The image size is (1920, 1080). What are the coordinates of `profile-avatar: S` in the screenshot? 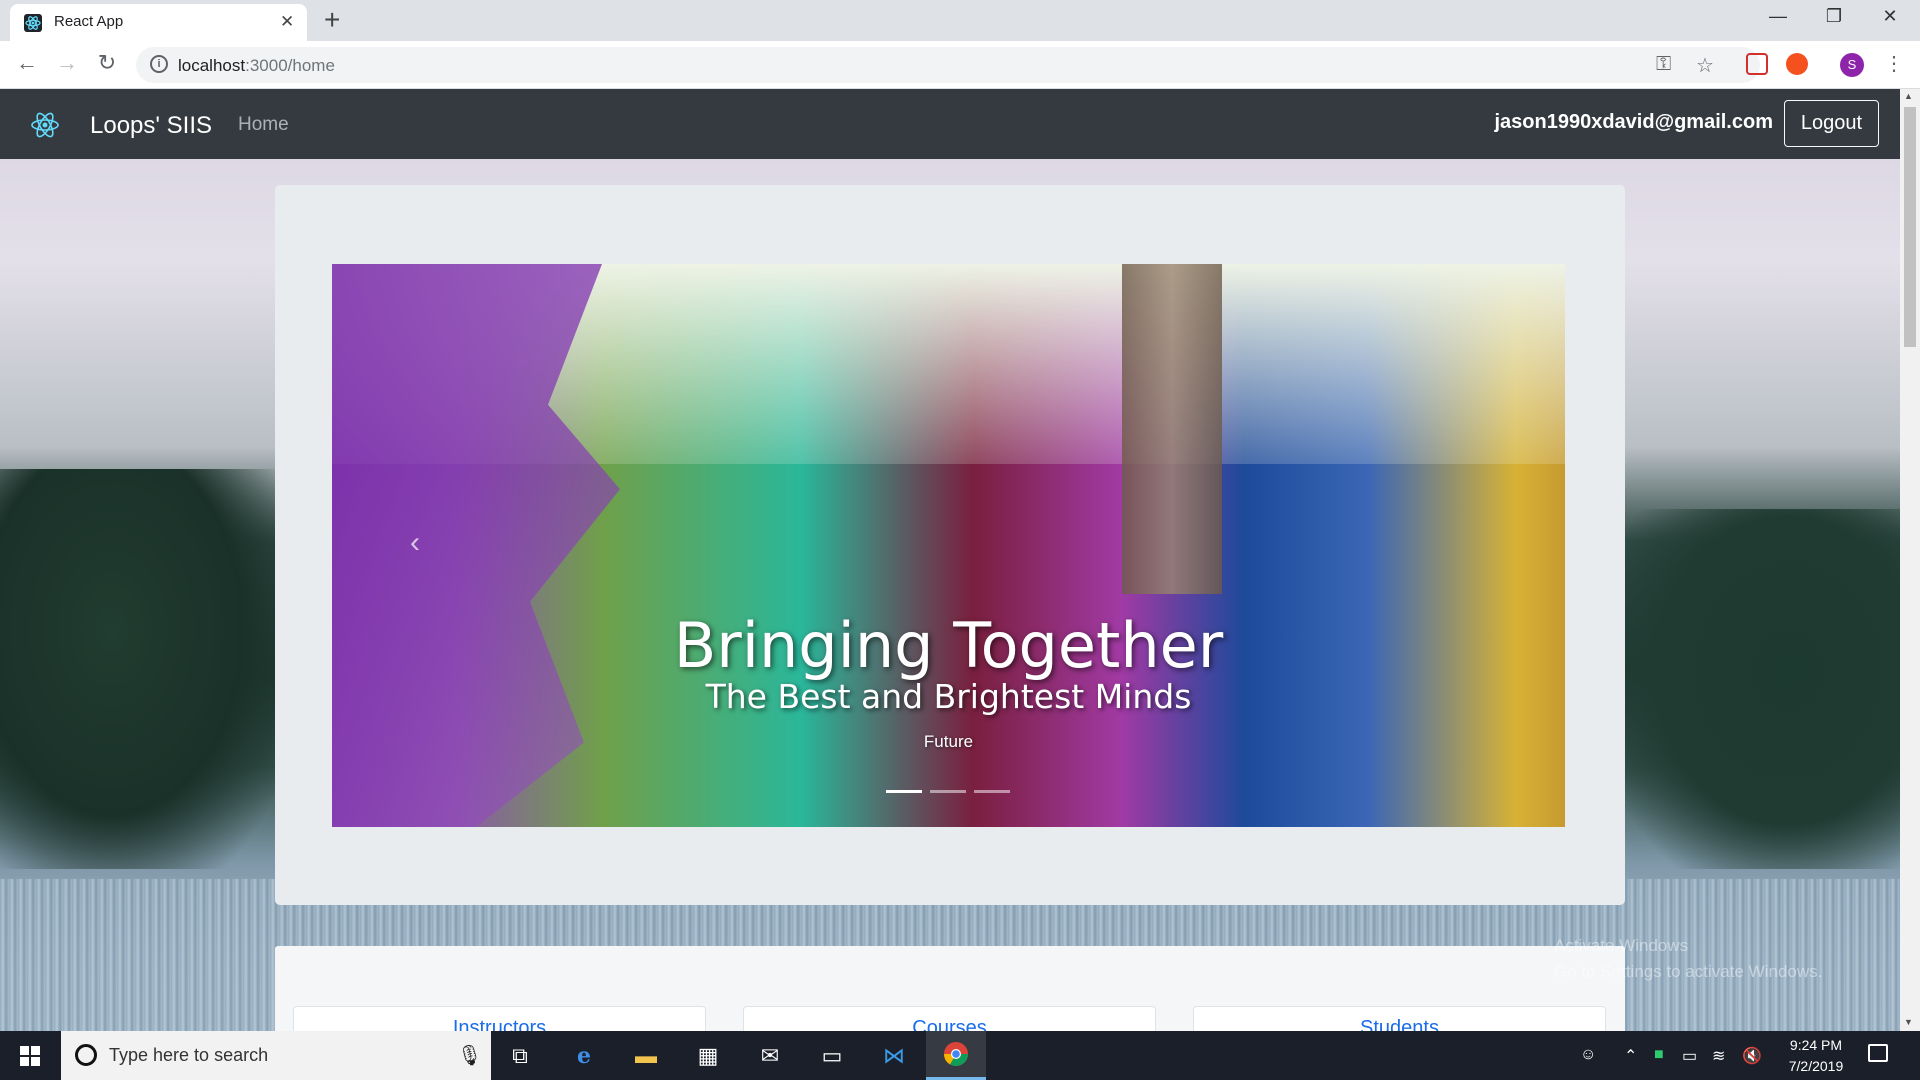 It's located at (1852, 65).